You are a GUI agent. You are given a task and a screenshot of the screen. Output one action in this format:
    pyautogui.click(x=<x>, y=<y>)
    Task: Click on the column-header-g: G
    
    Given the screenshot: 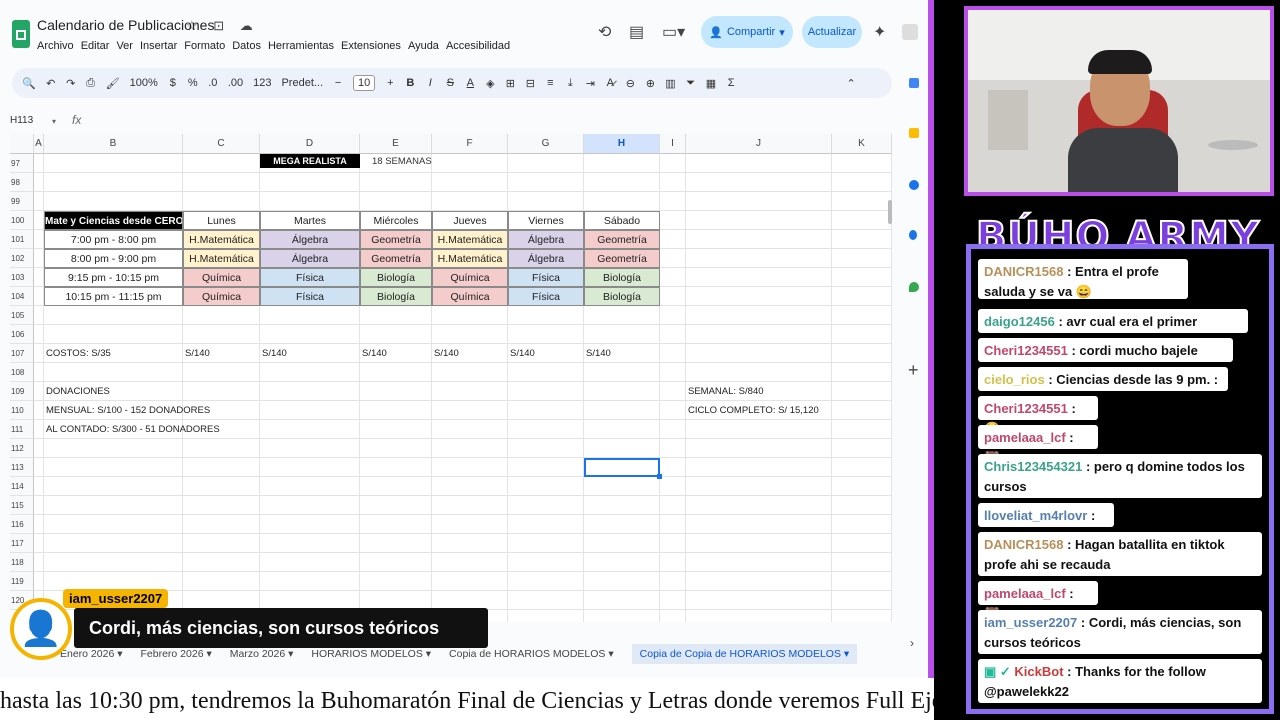 What is the action you would take?
    pyautogui.click(x=546, y=144)
    